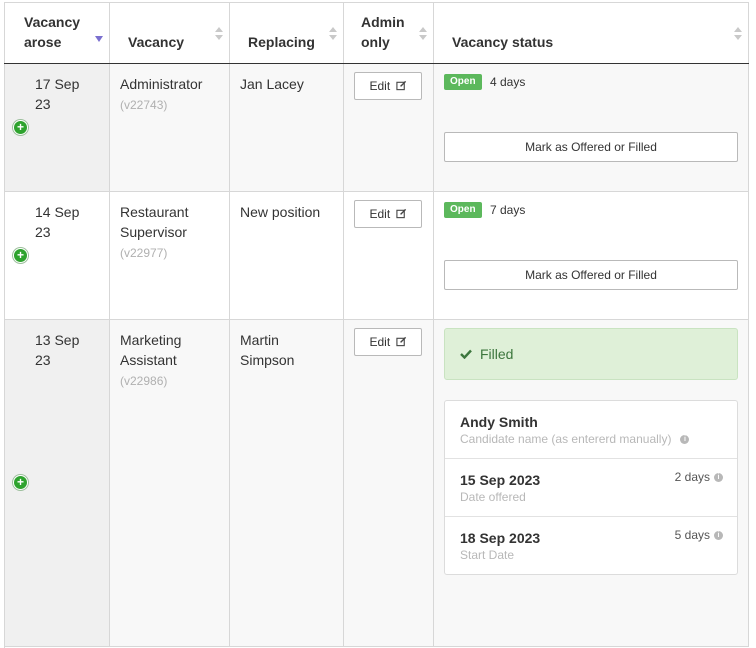 This screenshot has height=648, width=756. Describe the element at coordinates (466, 354) in the screenshot. I see `check-icon` at that location.